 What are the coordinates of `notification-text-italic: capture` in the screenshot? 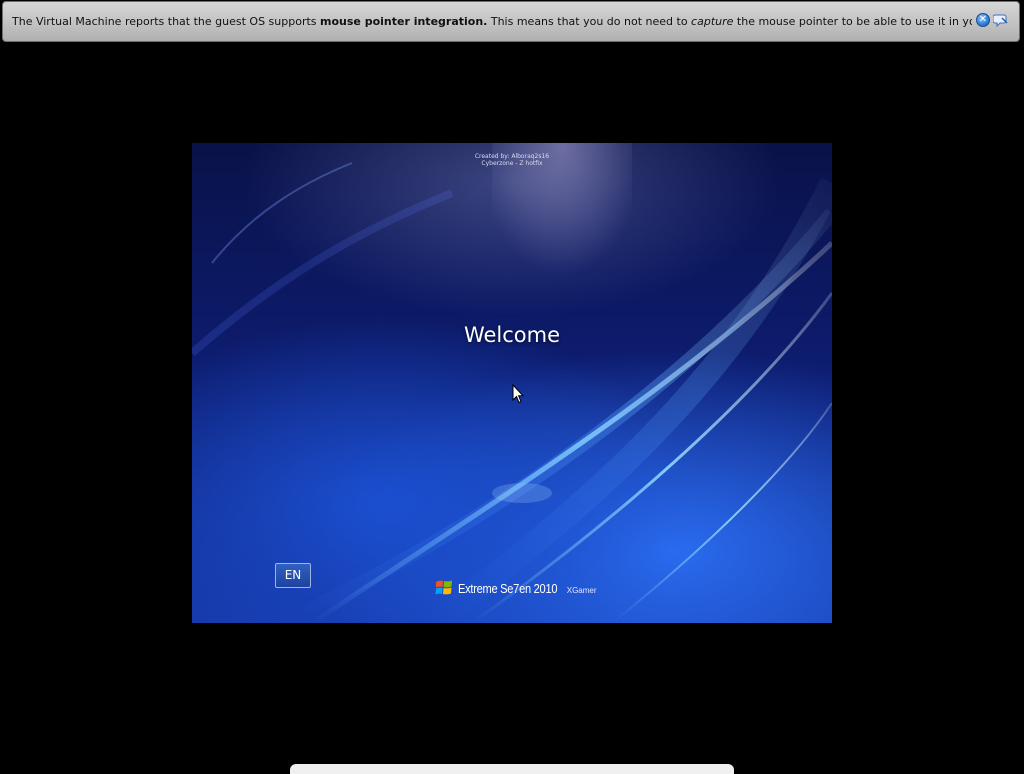 It's located at (712, 21).